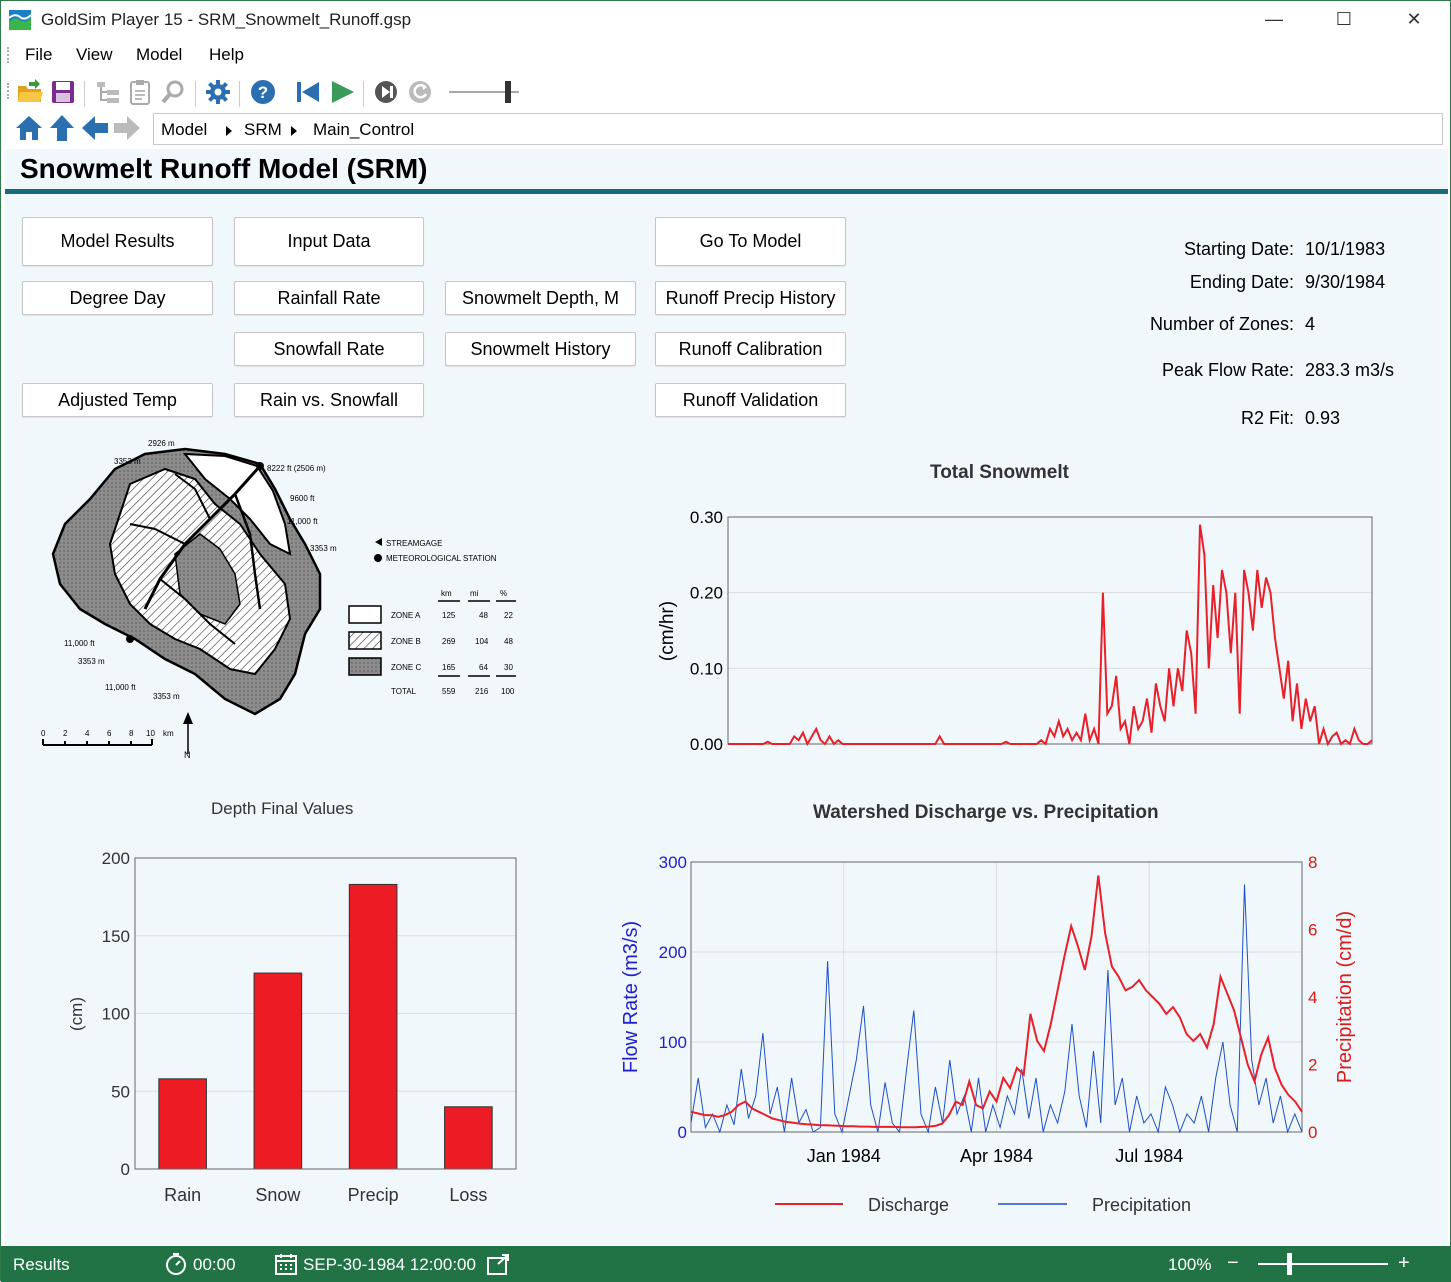 The height and width of the screenshot is (1282, 1451). Describe the element at coordinates (386, 92) in the screenshot. I see `step-icon` at that location.